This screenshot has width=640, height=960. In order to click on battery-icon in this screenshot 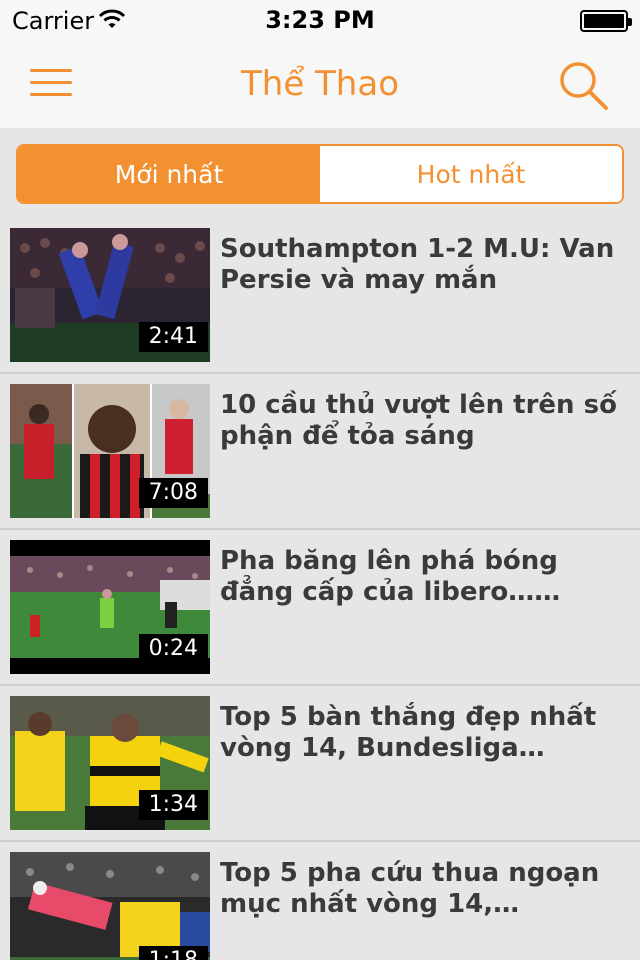, I will do `click(606, 21)`.